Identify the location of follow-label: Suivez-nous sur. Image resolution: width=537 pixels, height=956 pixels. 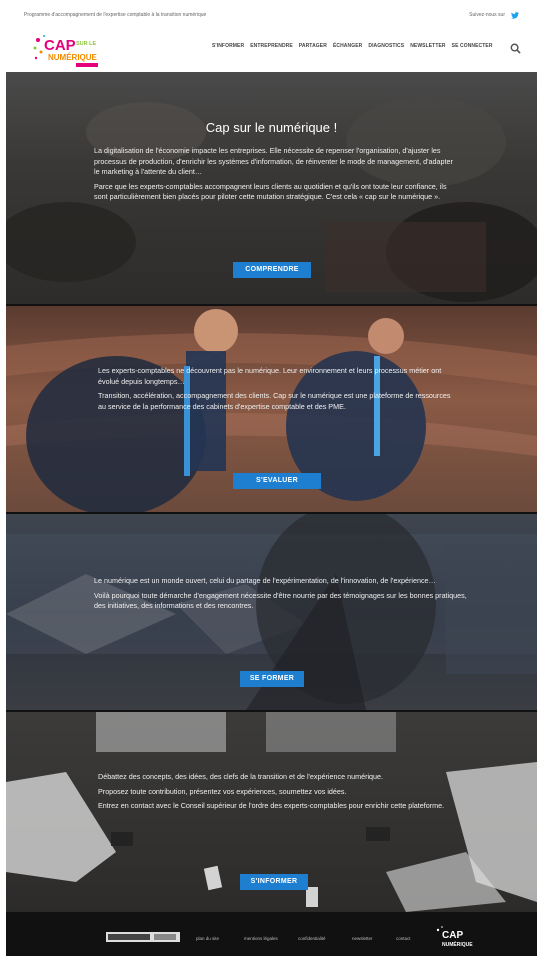
(487, 15).